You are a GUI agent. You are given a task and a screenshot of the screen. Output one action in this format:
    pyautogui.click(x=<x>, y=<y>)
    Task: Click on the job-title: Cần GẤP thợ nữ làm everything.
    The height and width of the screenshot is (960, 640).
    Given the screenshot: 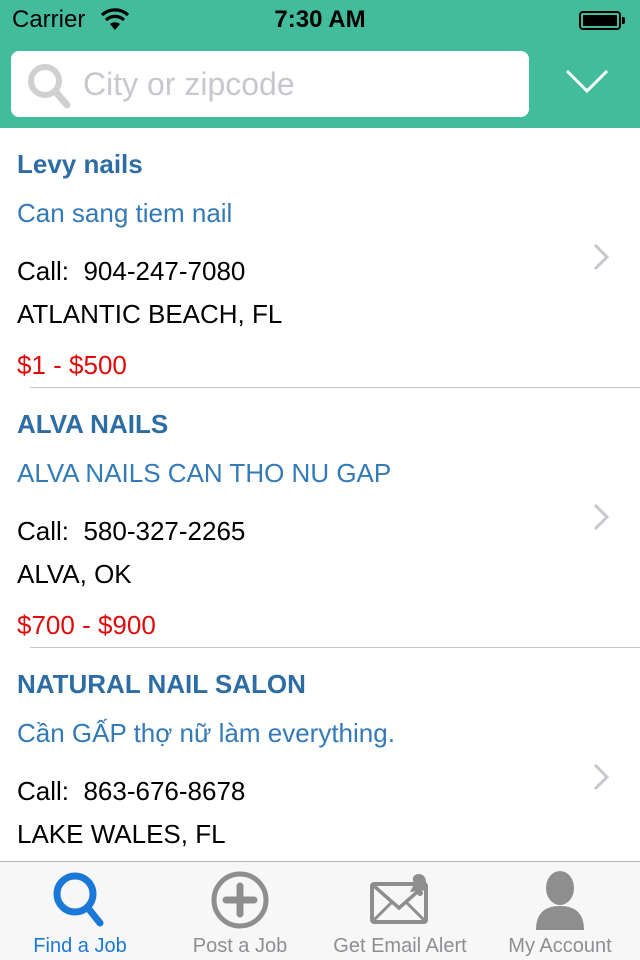 What is the action you would take?
    pyautogui.click(x=206, y=733)
    